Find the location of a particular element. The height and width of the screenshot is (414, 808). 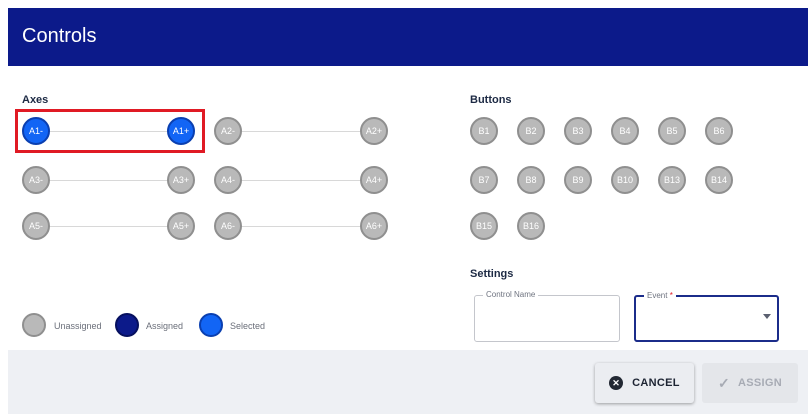

button-b2: B2 is located at coordinates (531, 131).